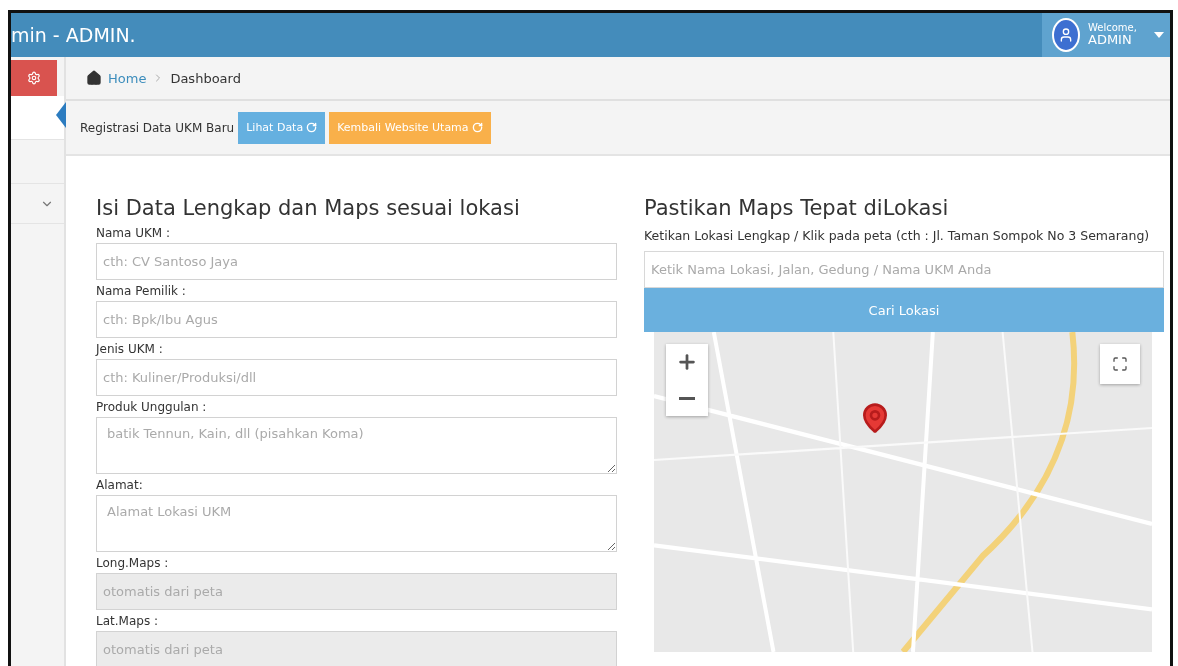 The height and width of the screenshot is (666, 1178). What do you see at coordinates (130, 349) in the screenshot?
I see `field-label: Jenis UKM :` at bounding box center [130, 349].